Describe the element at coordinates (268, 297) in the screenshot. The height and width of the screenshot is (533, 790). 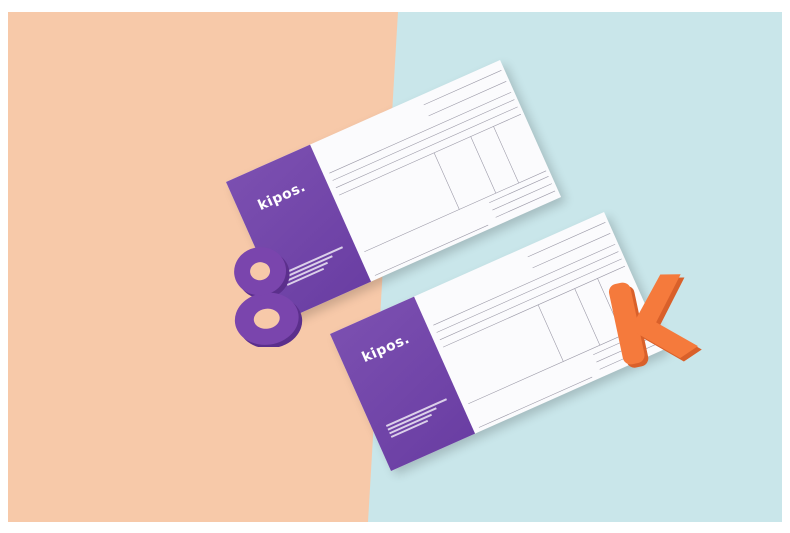
I see `purple-number-eight` at that location.